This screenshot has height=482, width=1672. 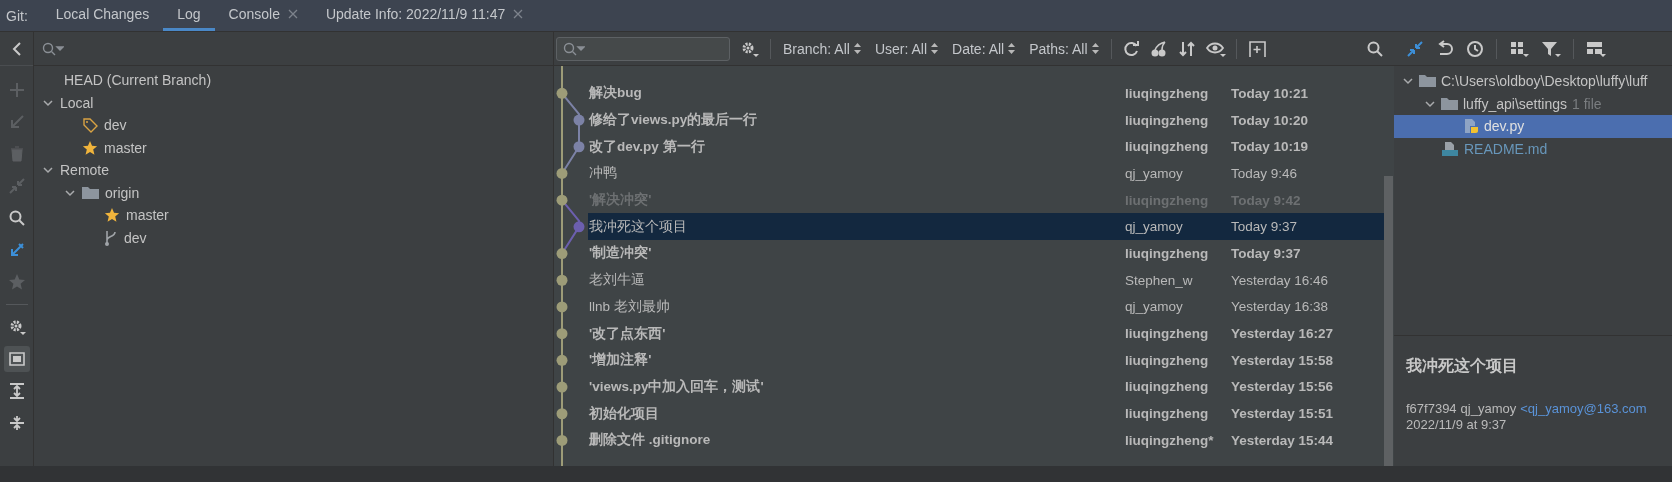 I want to click on search-field, so click(x=643, y=48).